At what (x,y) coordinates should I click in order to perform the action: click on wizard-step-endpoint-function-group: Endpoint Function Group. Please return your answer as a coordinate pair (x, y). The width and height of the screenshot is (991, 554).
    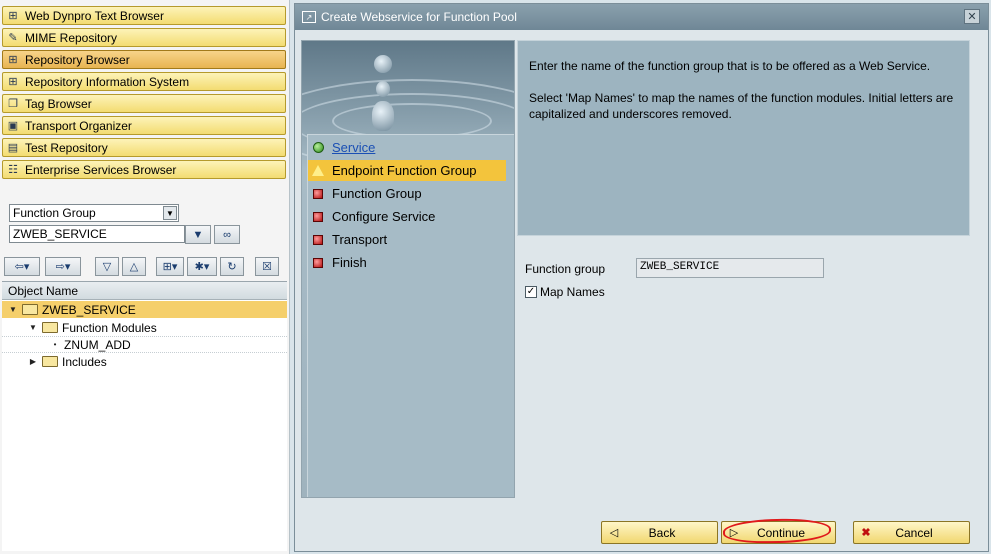
    Looking at the image, I should click on (407, 170).